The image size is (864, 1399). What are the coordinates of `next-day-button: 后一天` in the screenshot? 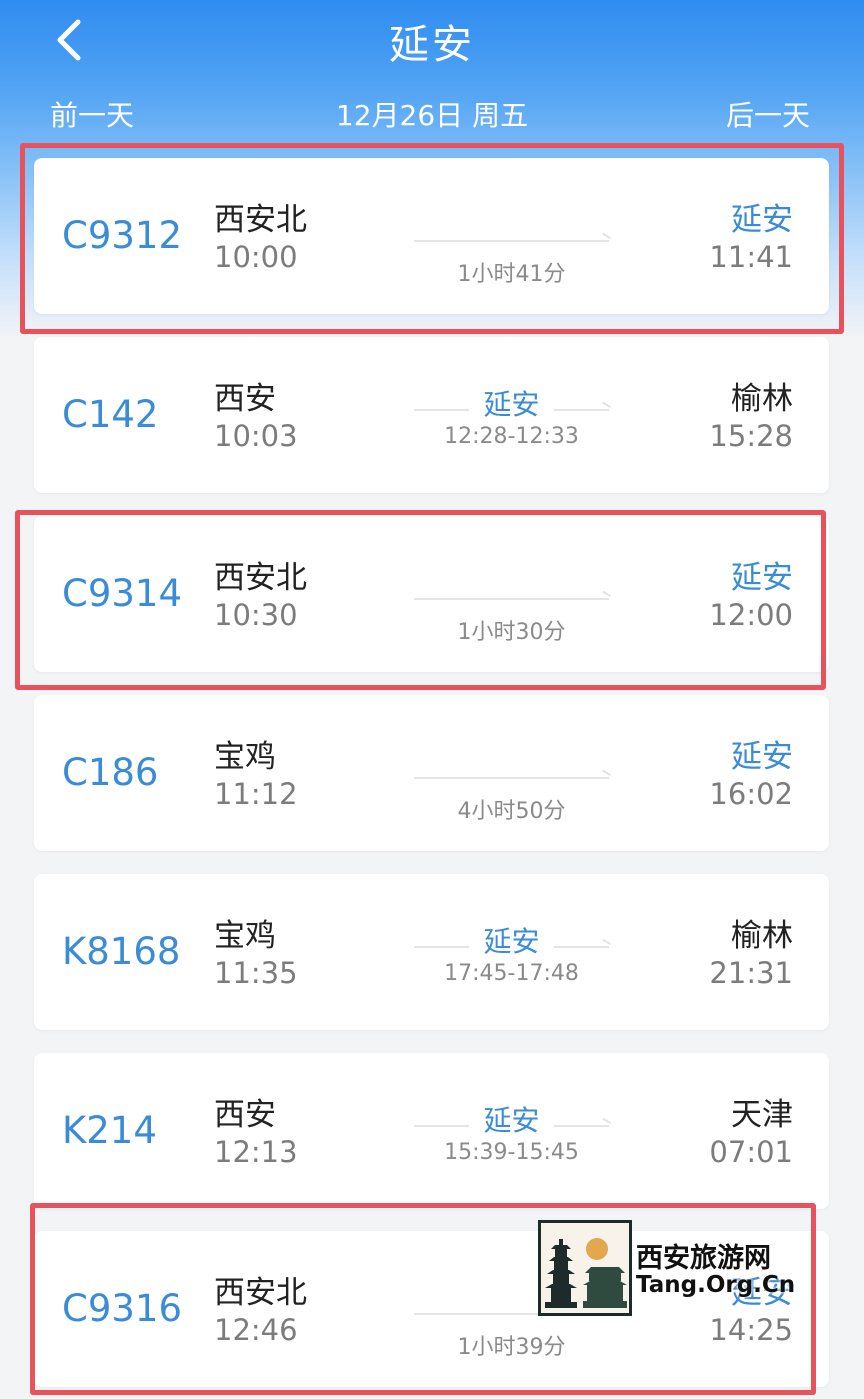 It's located at (768, 114).